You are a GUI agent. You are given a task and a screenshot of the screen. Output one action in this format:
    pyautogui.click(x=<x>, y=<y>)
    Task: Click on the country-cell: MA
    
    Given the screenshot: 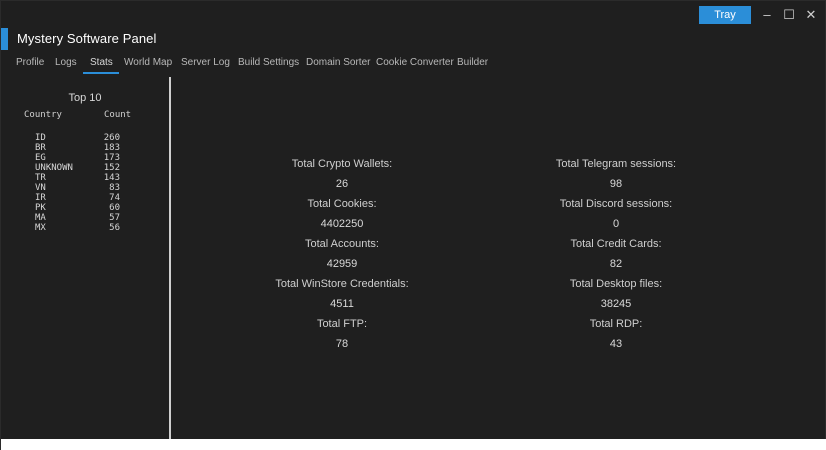 What is the action you would take?
    pyautogui.click(x=40, y=218)
    